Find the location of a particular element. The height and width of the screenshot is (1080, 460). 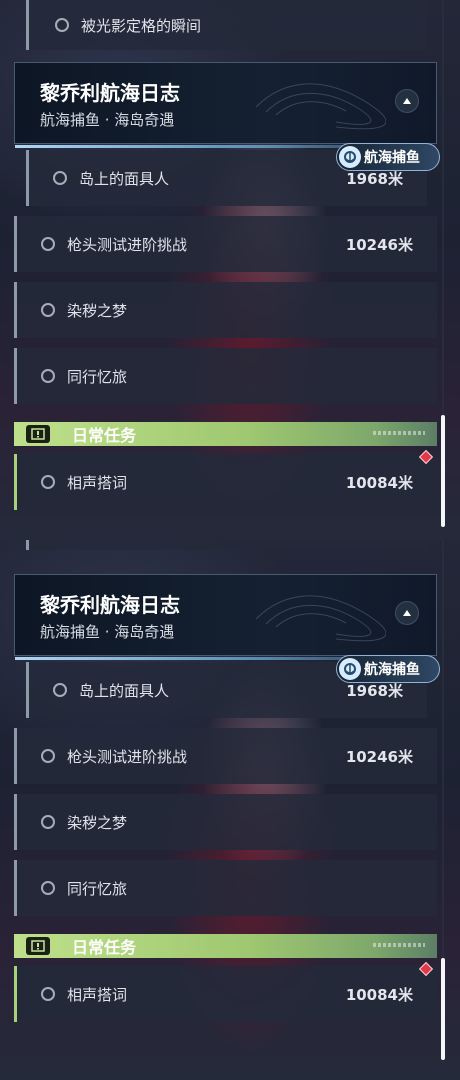

quest-label: 被光影定格的瞬间 is located at coordinates (141, 25).